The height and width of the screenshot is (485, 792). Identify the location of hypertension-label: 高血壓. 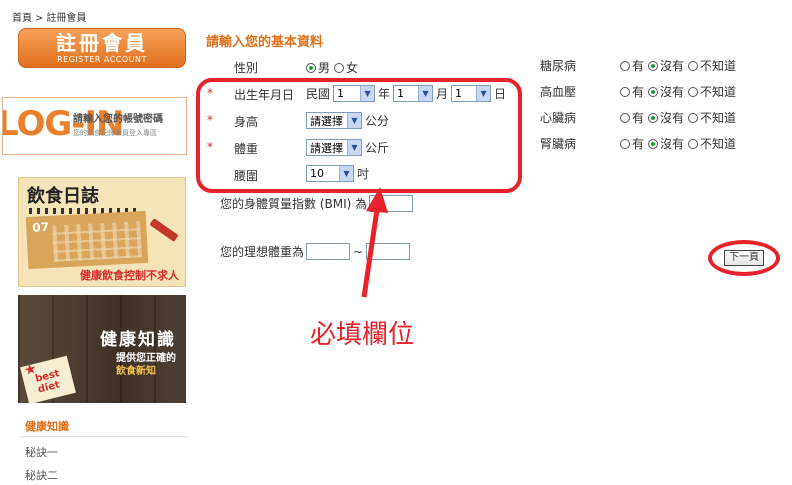
(558, 92).